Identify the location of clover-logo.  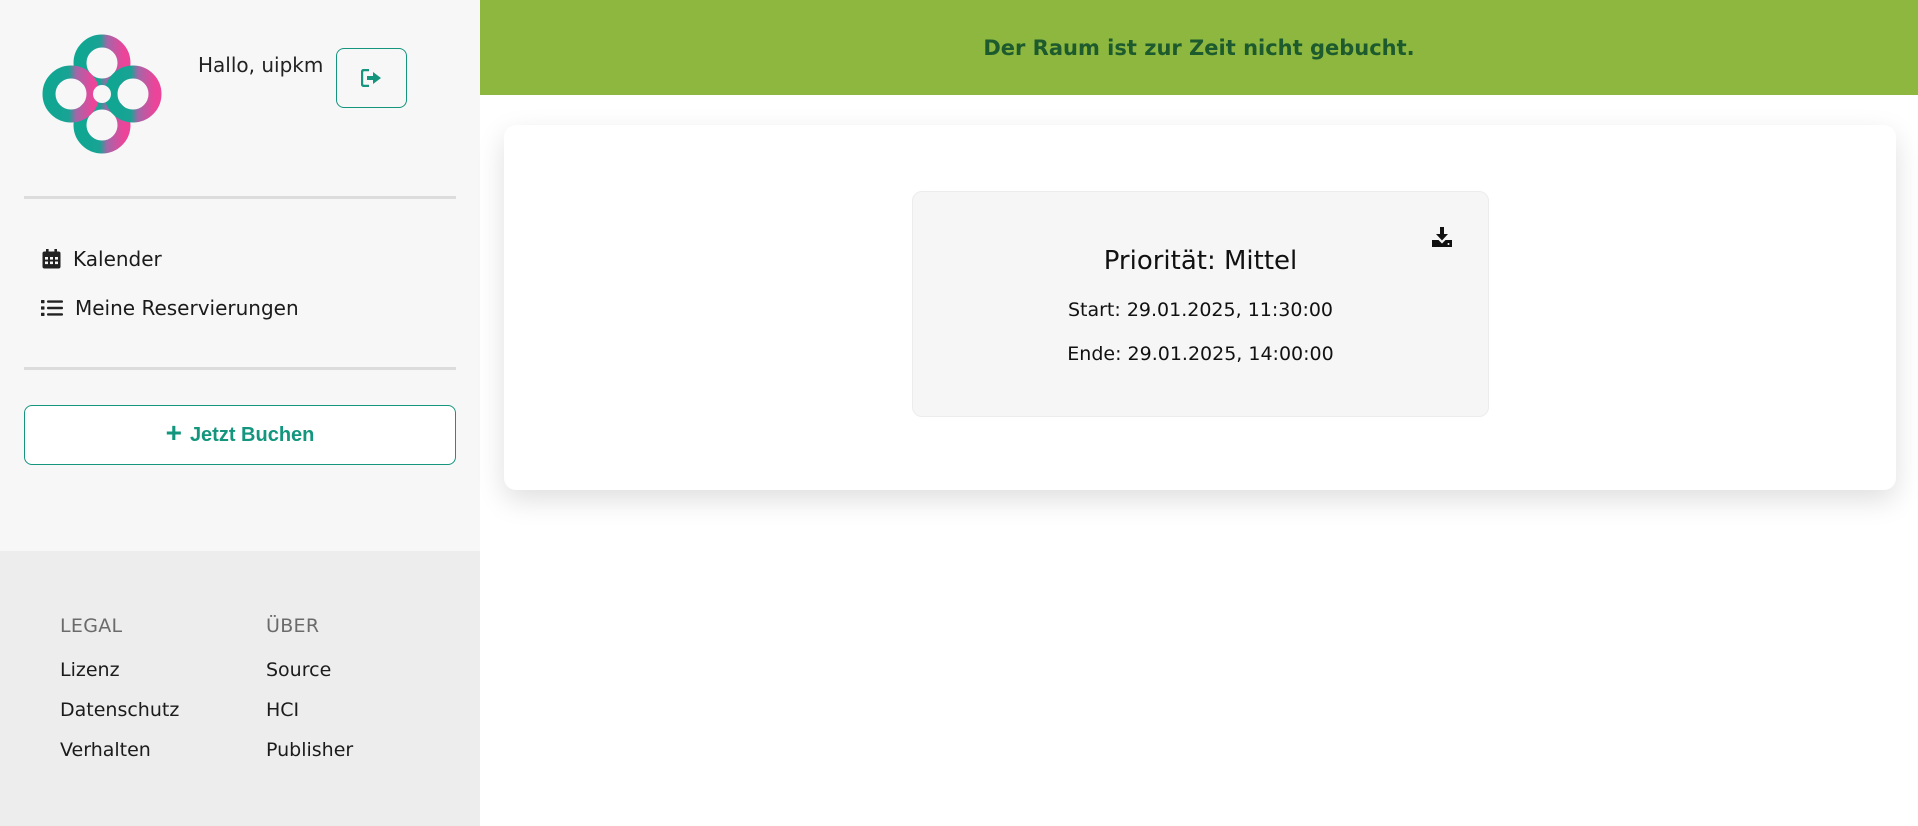
(102, 94).